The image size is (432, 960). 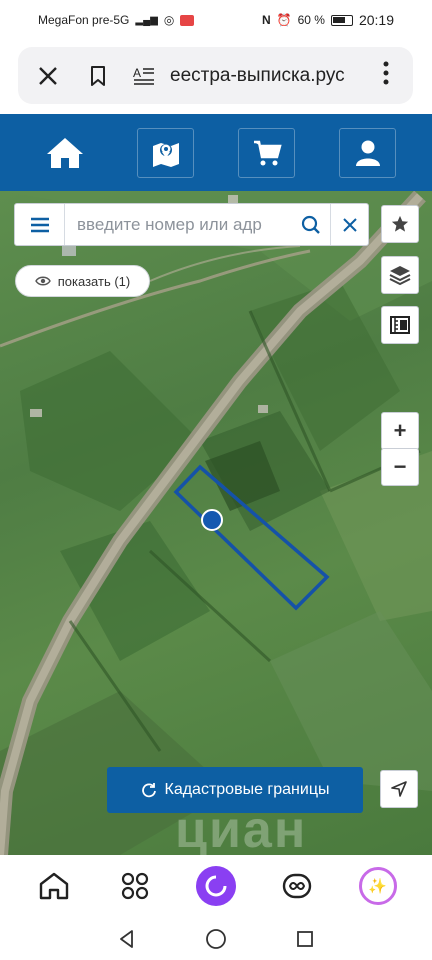 I want to click on zoom-in-button: +, so click(x=400, y=431).